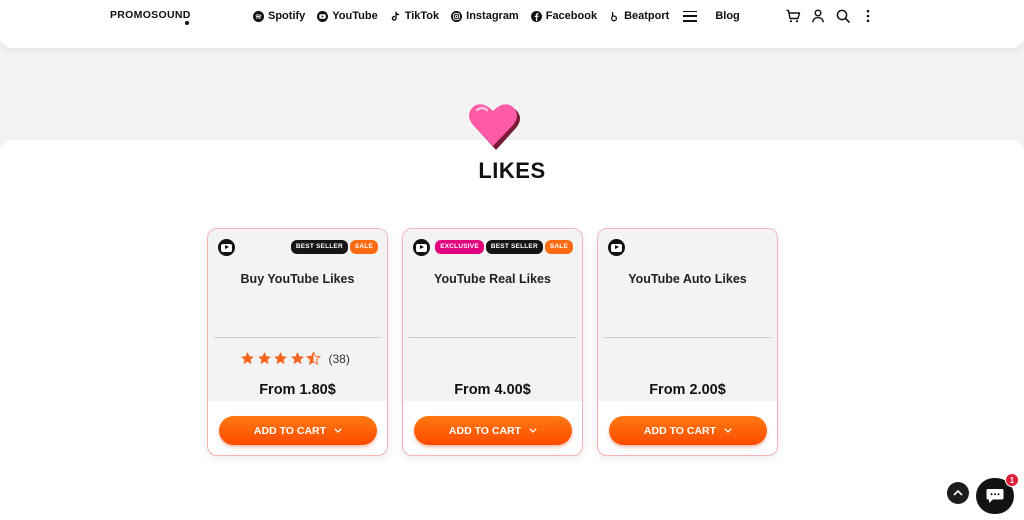 The image size is (1024, 520). I want to click on nav-item-blog: Blog, so click(727, 16).